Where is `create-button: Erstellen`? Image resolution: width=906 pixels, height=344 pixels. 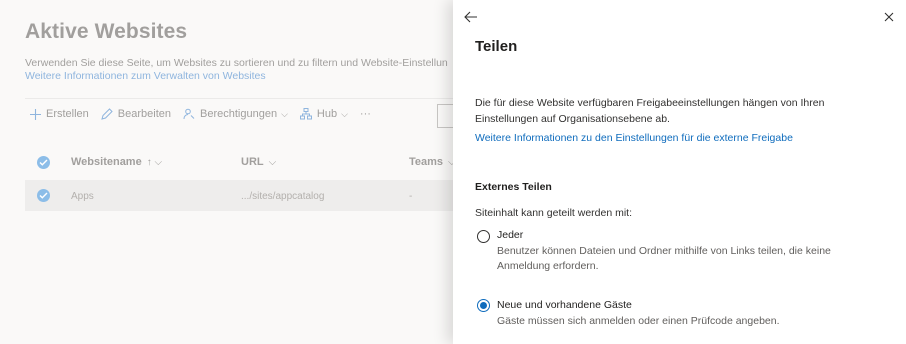 create-button: Erstellen is located at coordinates (59, 114).